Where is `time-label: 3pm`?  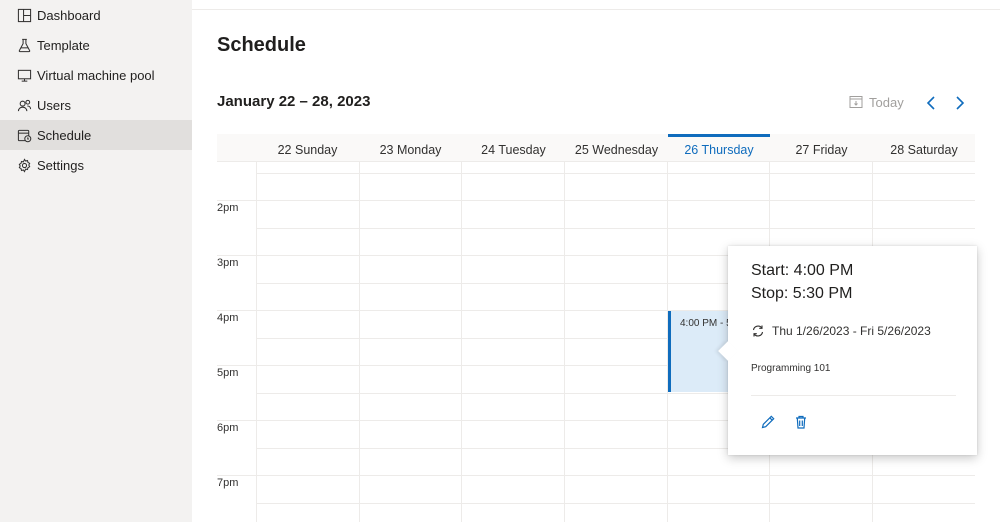 time-label: 3pm is located at coordinates (228, 263).